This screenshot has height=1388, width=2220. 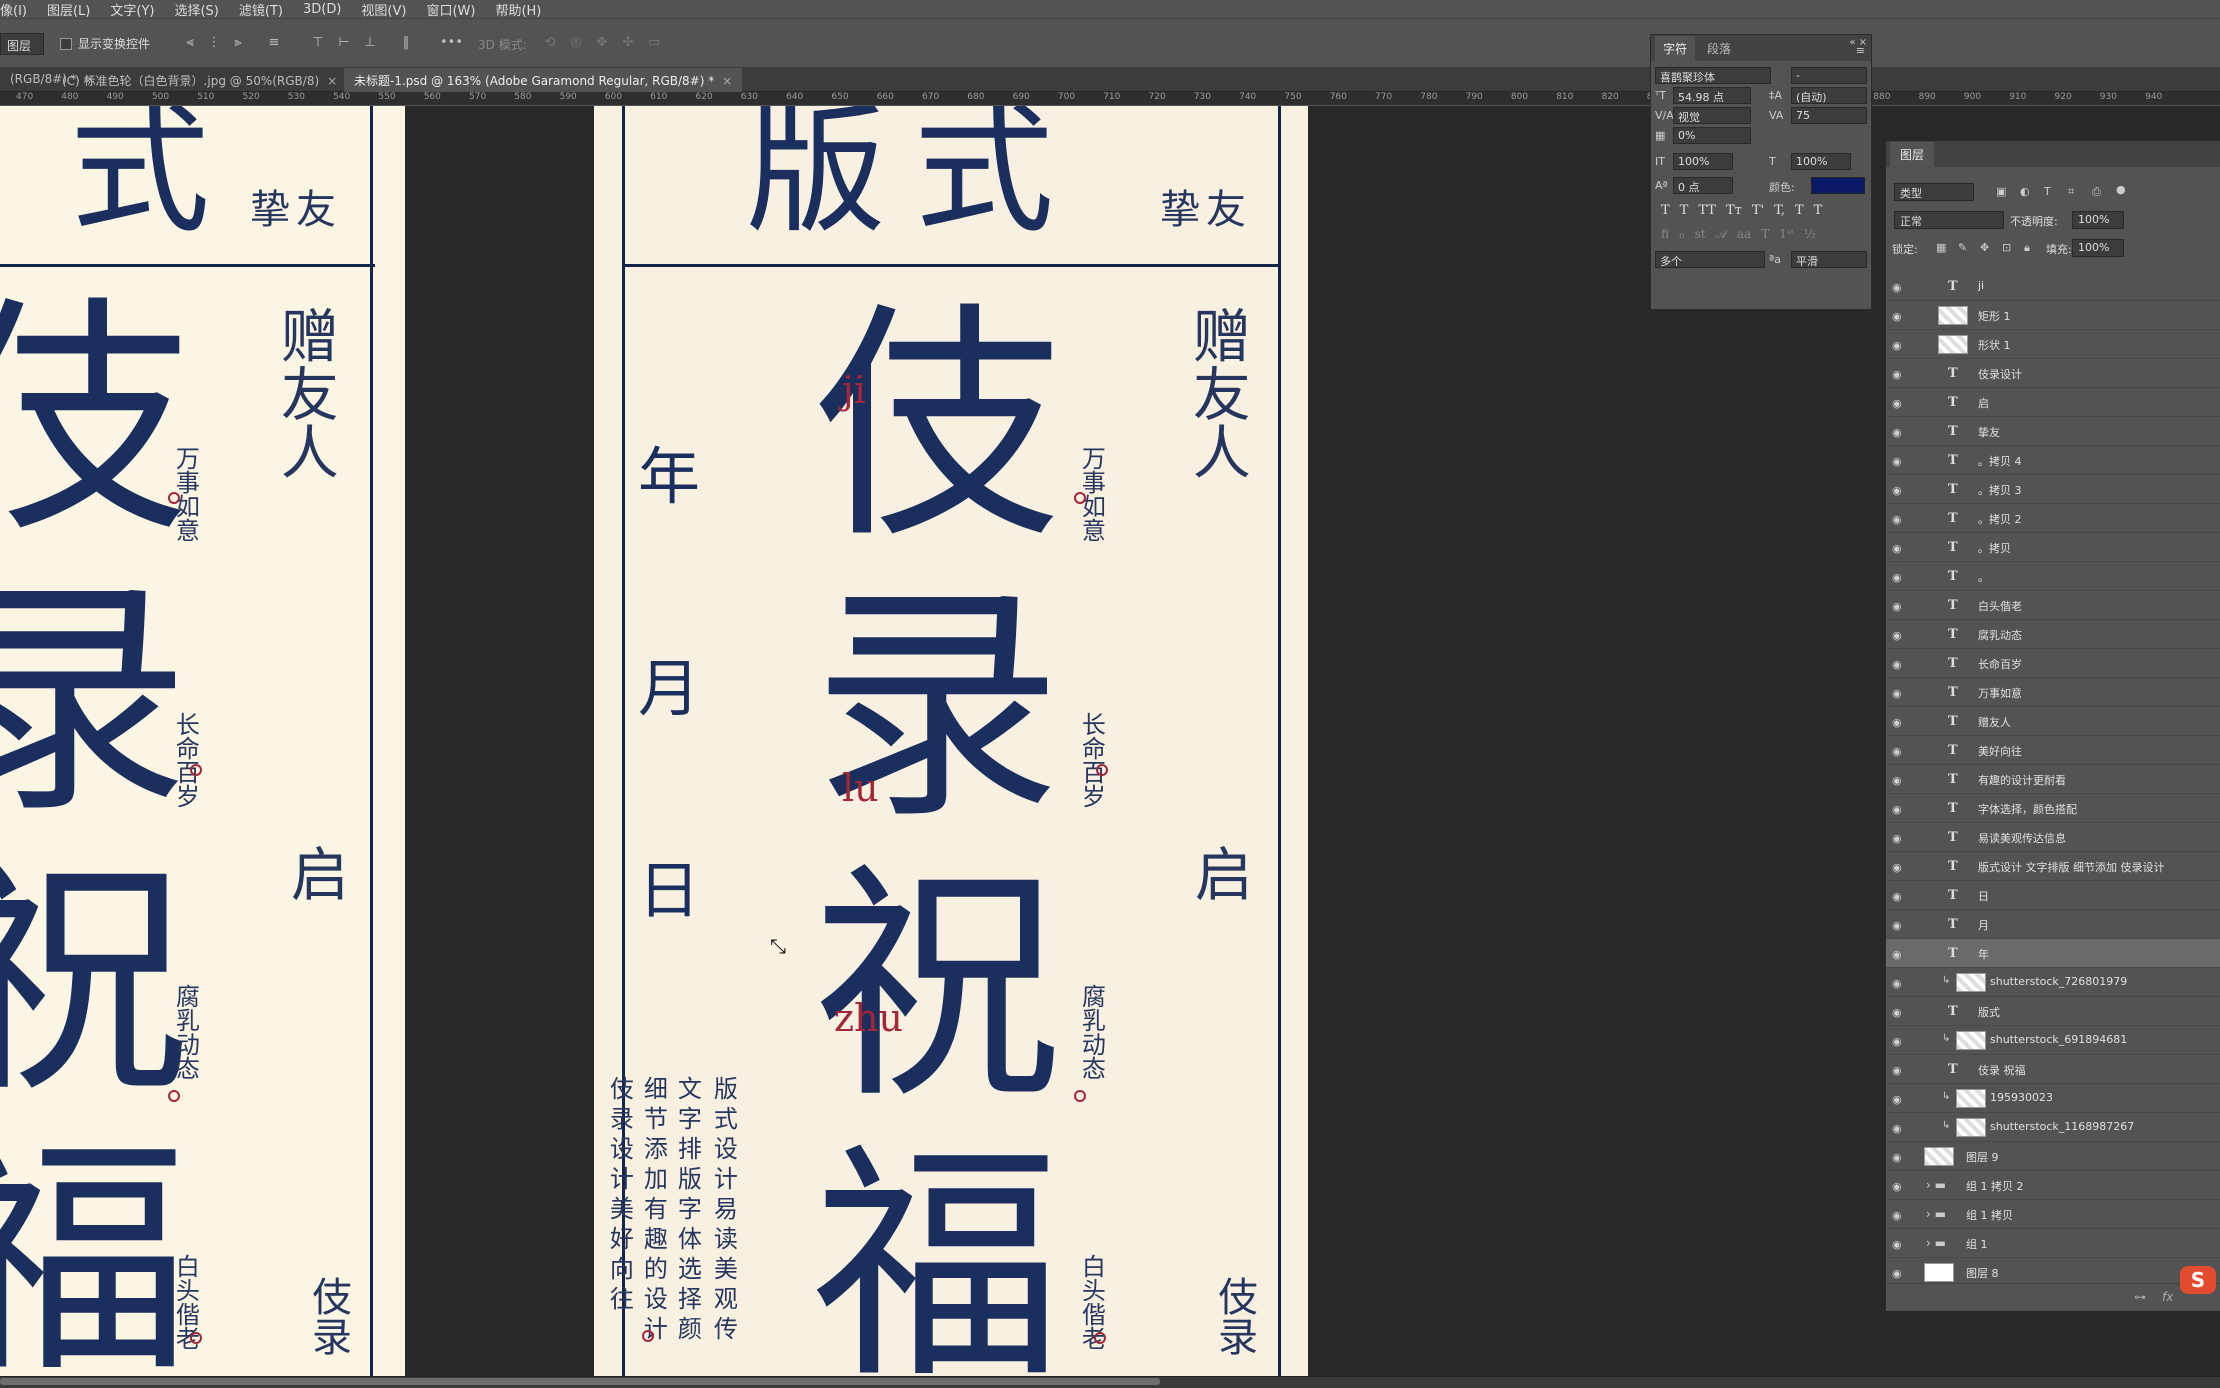 I want to click on layer-row: ◉ 矩形 1, so click(x=2053, y=315).